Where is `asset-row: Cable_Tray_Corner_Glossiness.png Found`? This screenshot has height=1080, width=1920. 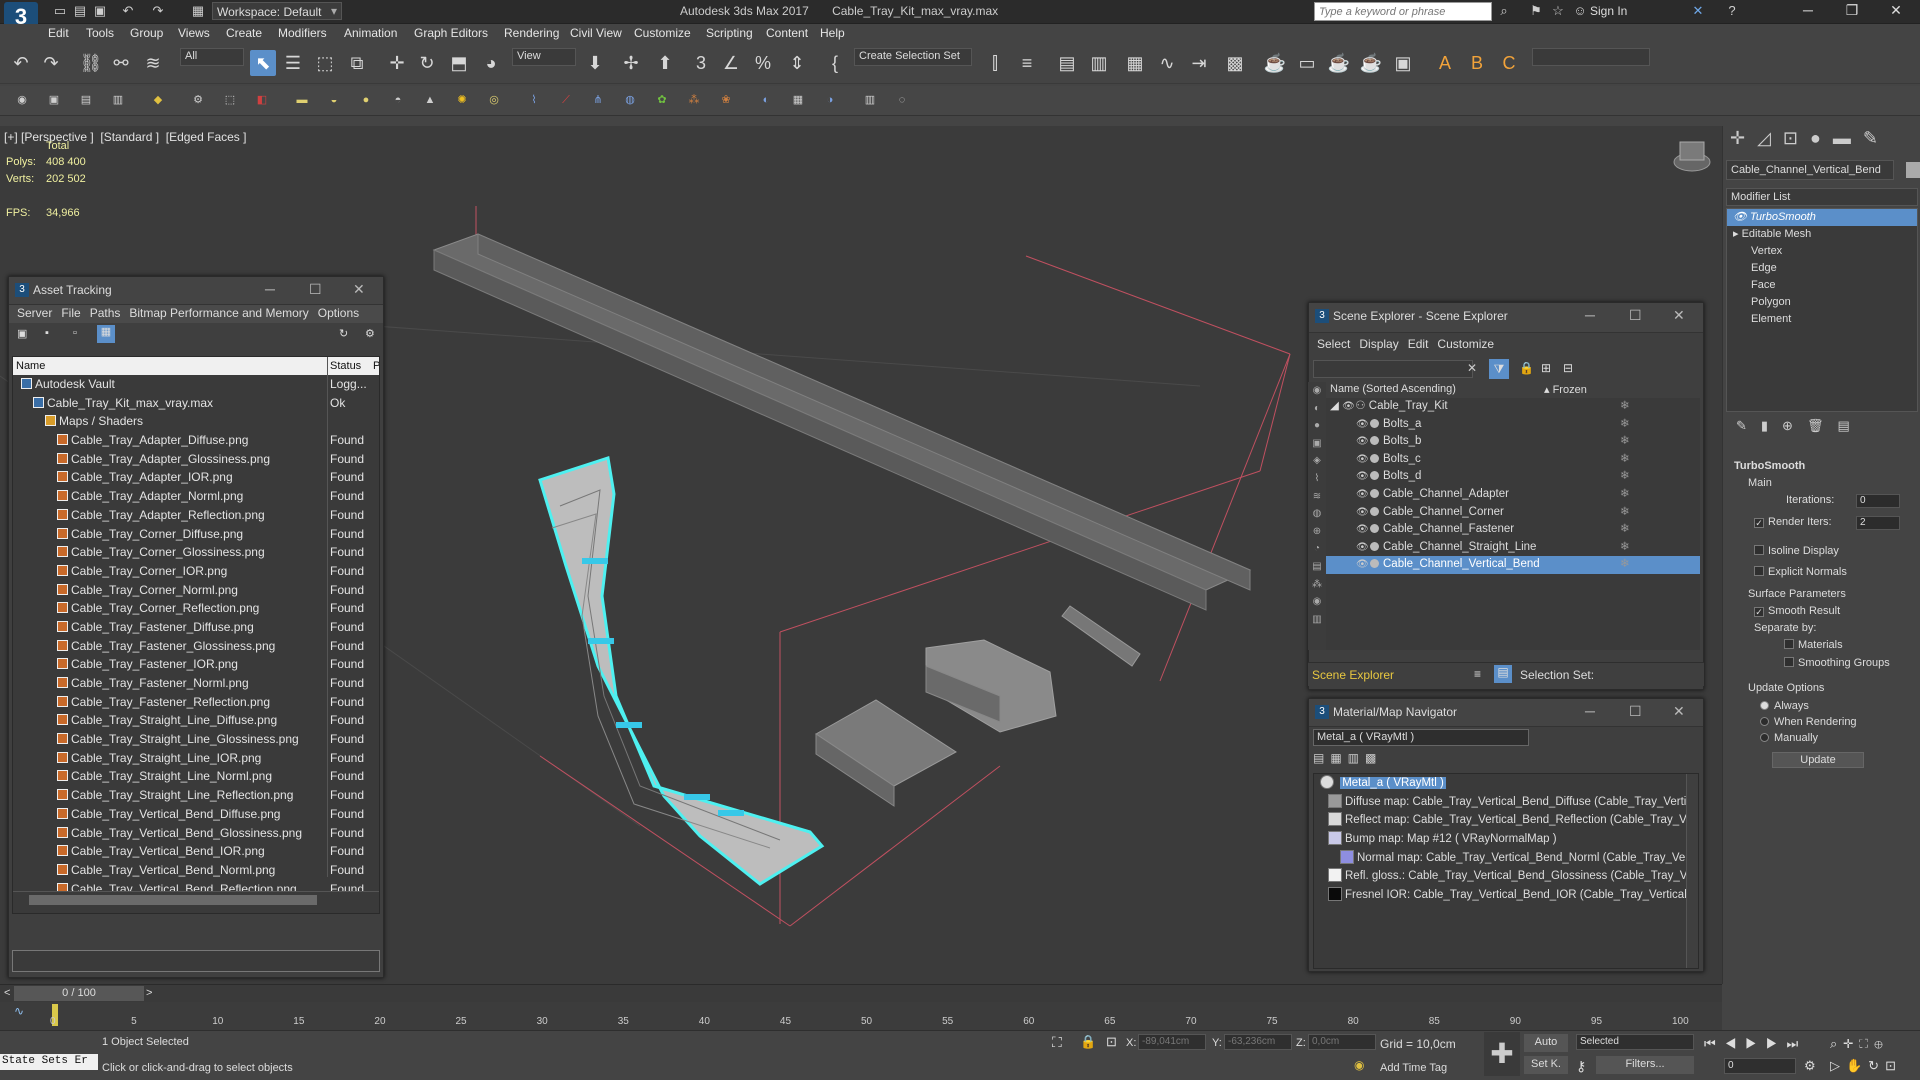
asset-row: Cable_Tray_Corner_Glossiness.png Found is located at coordinates (196, 552).